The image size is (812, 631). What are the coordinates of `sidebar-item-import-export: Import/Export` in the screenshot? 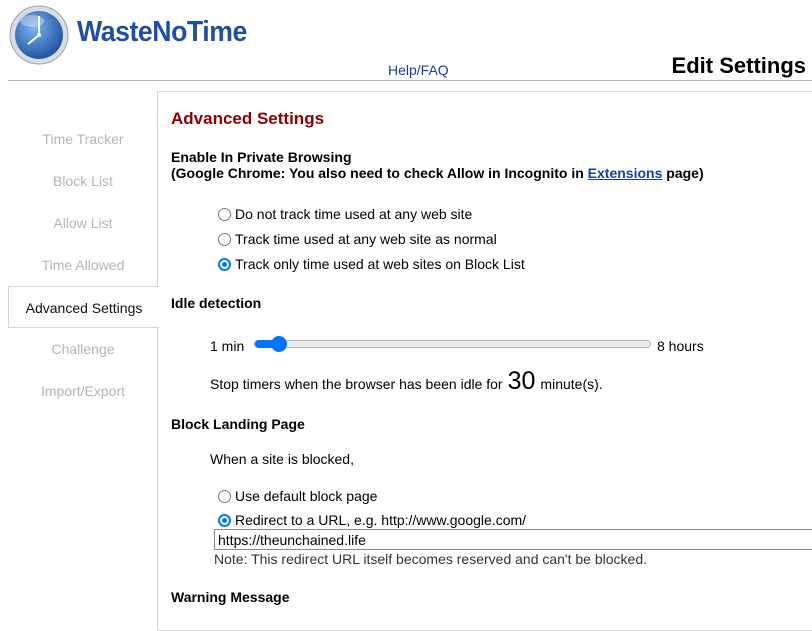 It's located at (83, 391).